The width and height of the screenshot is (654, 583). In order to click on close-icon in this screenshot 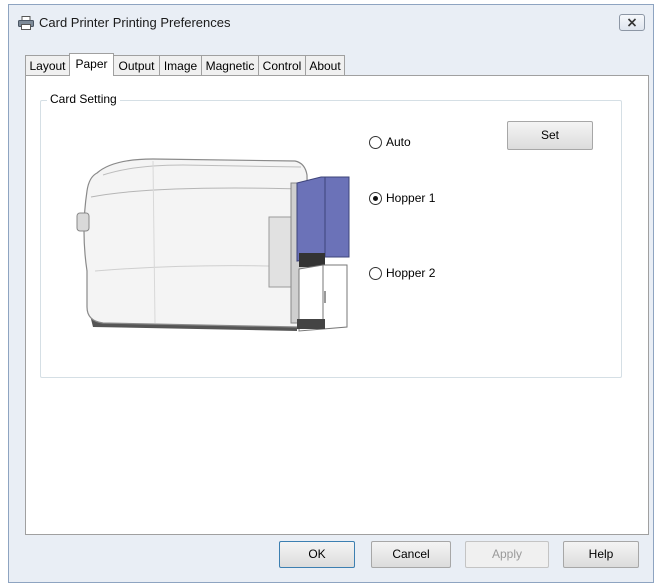, I will do `click(632, 22)`.